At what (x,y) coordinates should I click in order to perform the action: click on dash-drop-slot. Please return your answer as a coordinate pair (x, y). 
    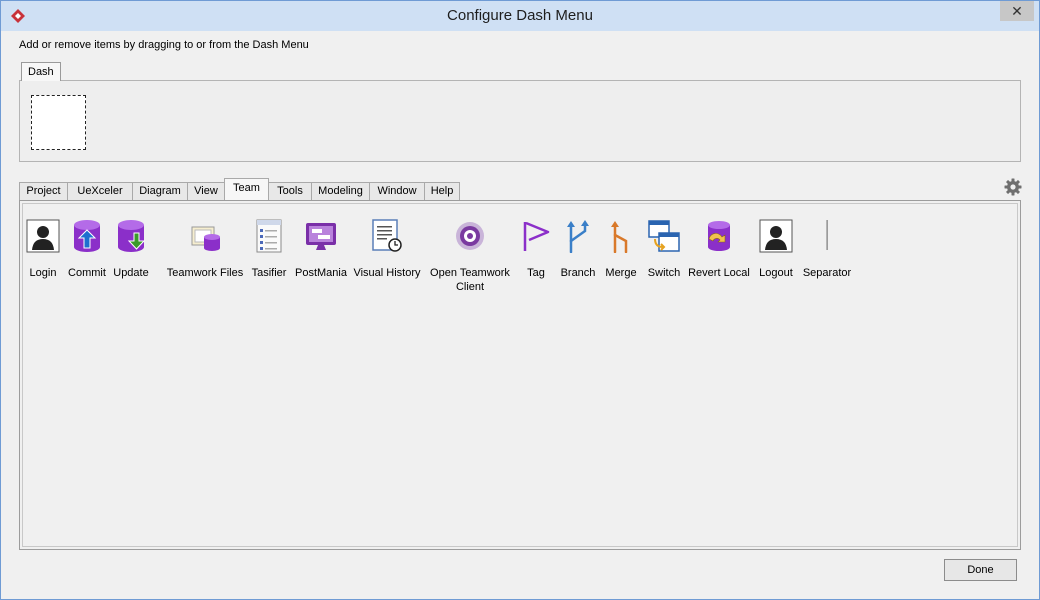
    Looking at the image, I should click on (58, 122).